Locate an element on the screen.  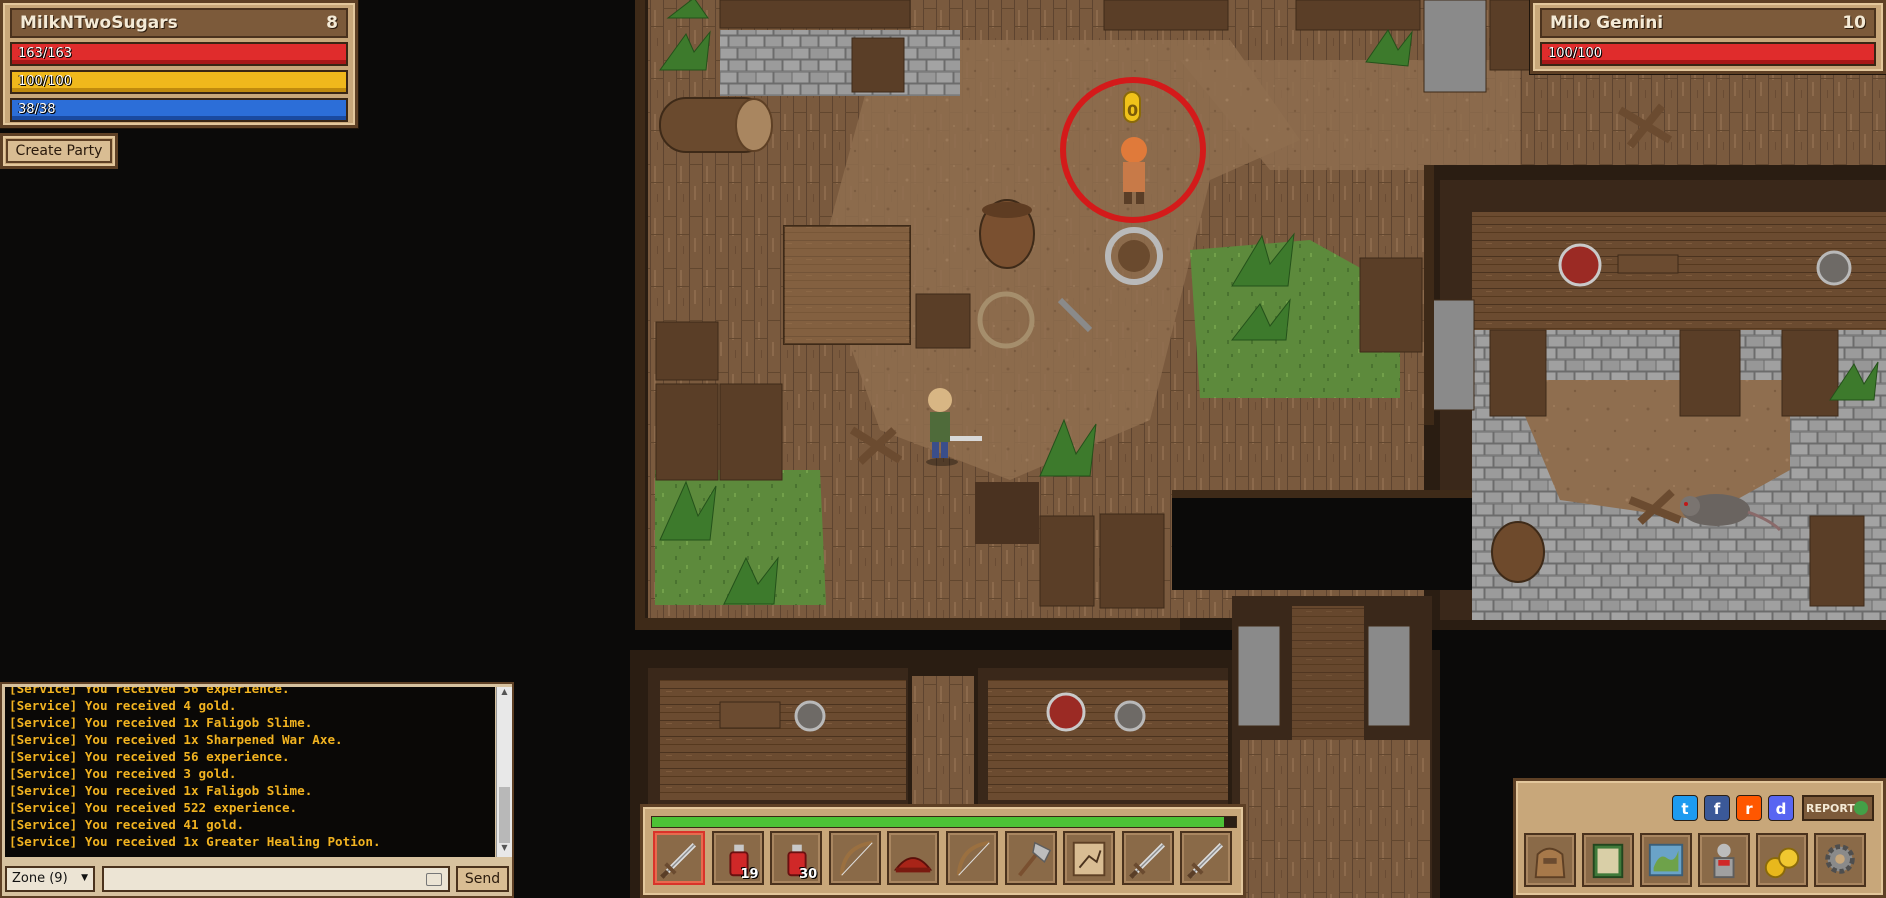
player-stamina-bar: 100/100 is located at coordinates (179, 82).